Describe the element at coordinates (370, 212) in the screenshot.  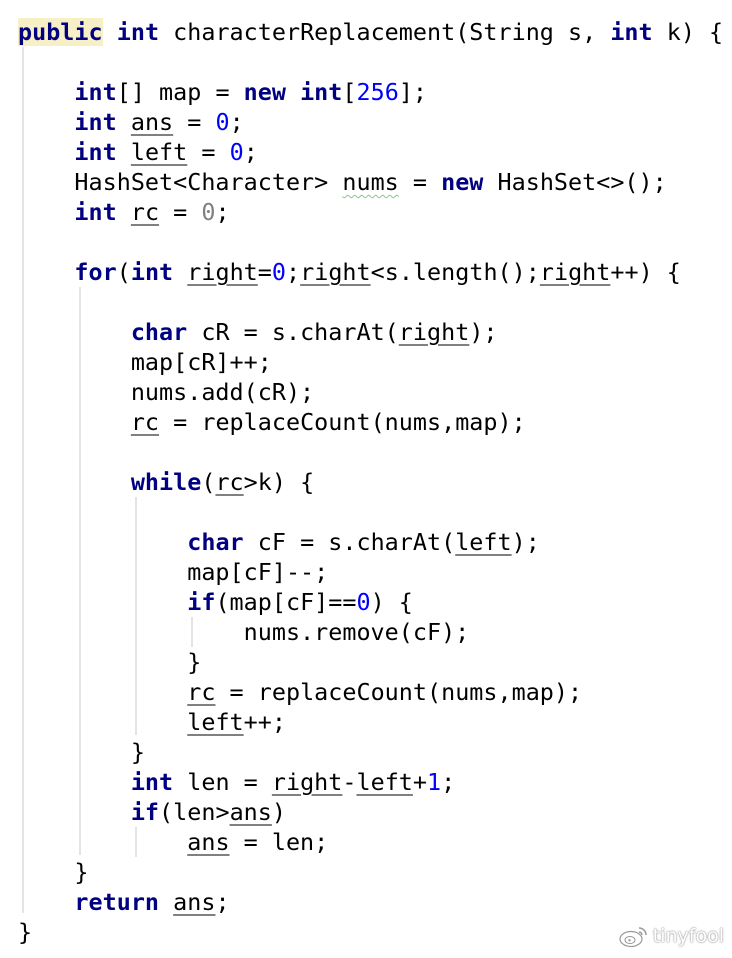
I see `code-line: int rc = 0;` at that location.